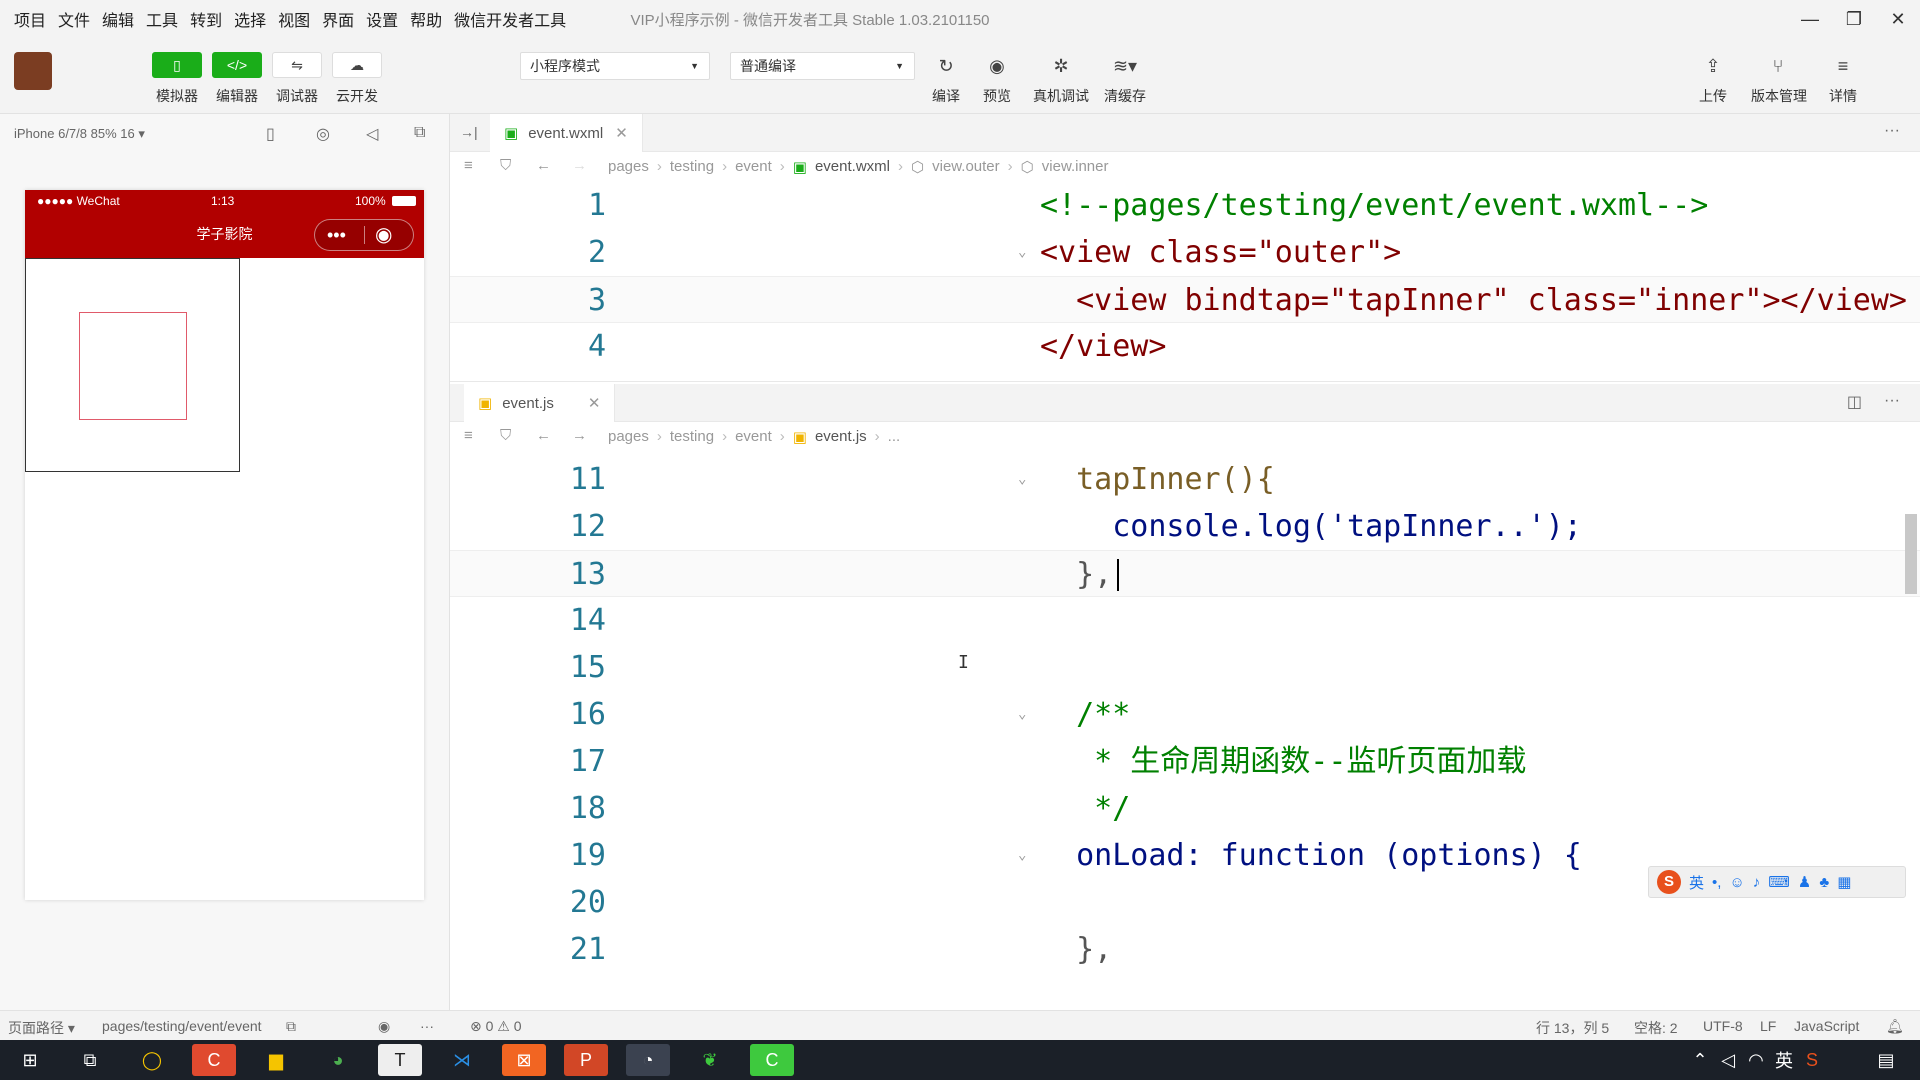  What do you see at coordinates (648, 1060) in the screenshot?
I see `wechat-devtools-icon: ◔` at bounding box center [648, 1060].